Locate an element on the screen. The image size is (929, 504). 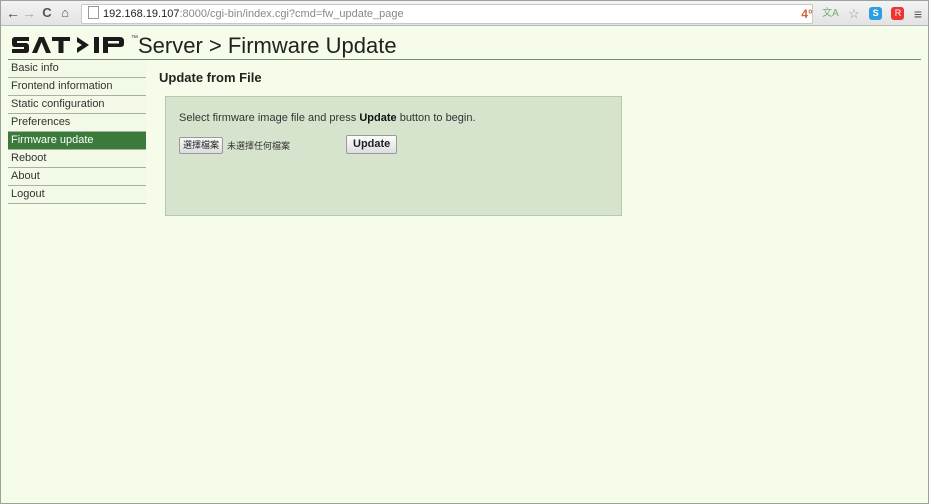
sidebar-item-logout: Logout is located at coordinates (77, 195).